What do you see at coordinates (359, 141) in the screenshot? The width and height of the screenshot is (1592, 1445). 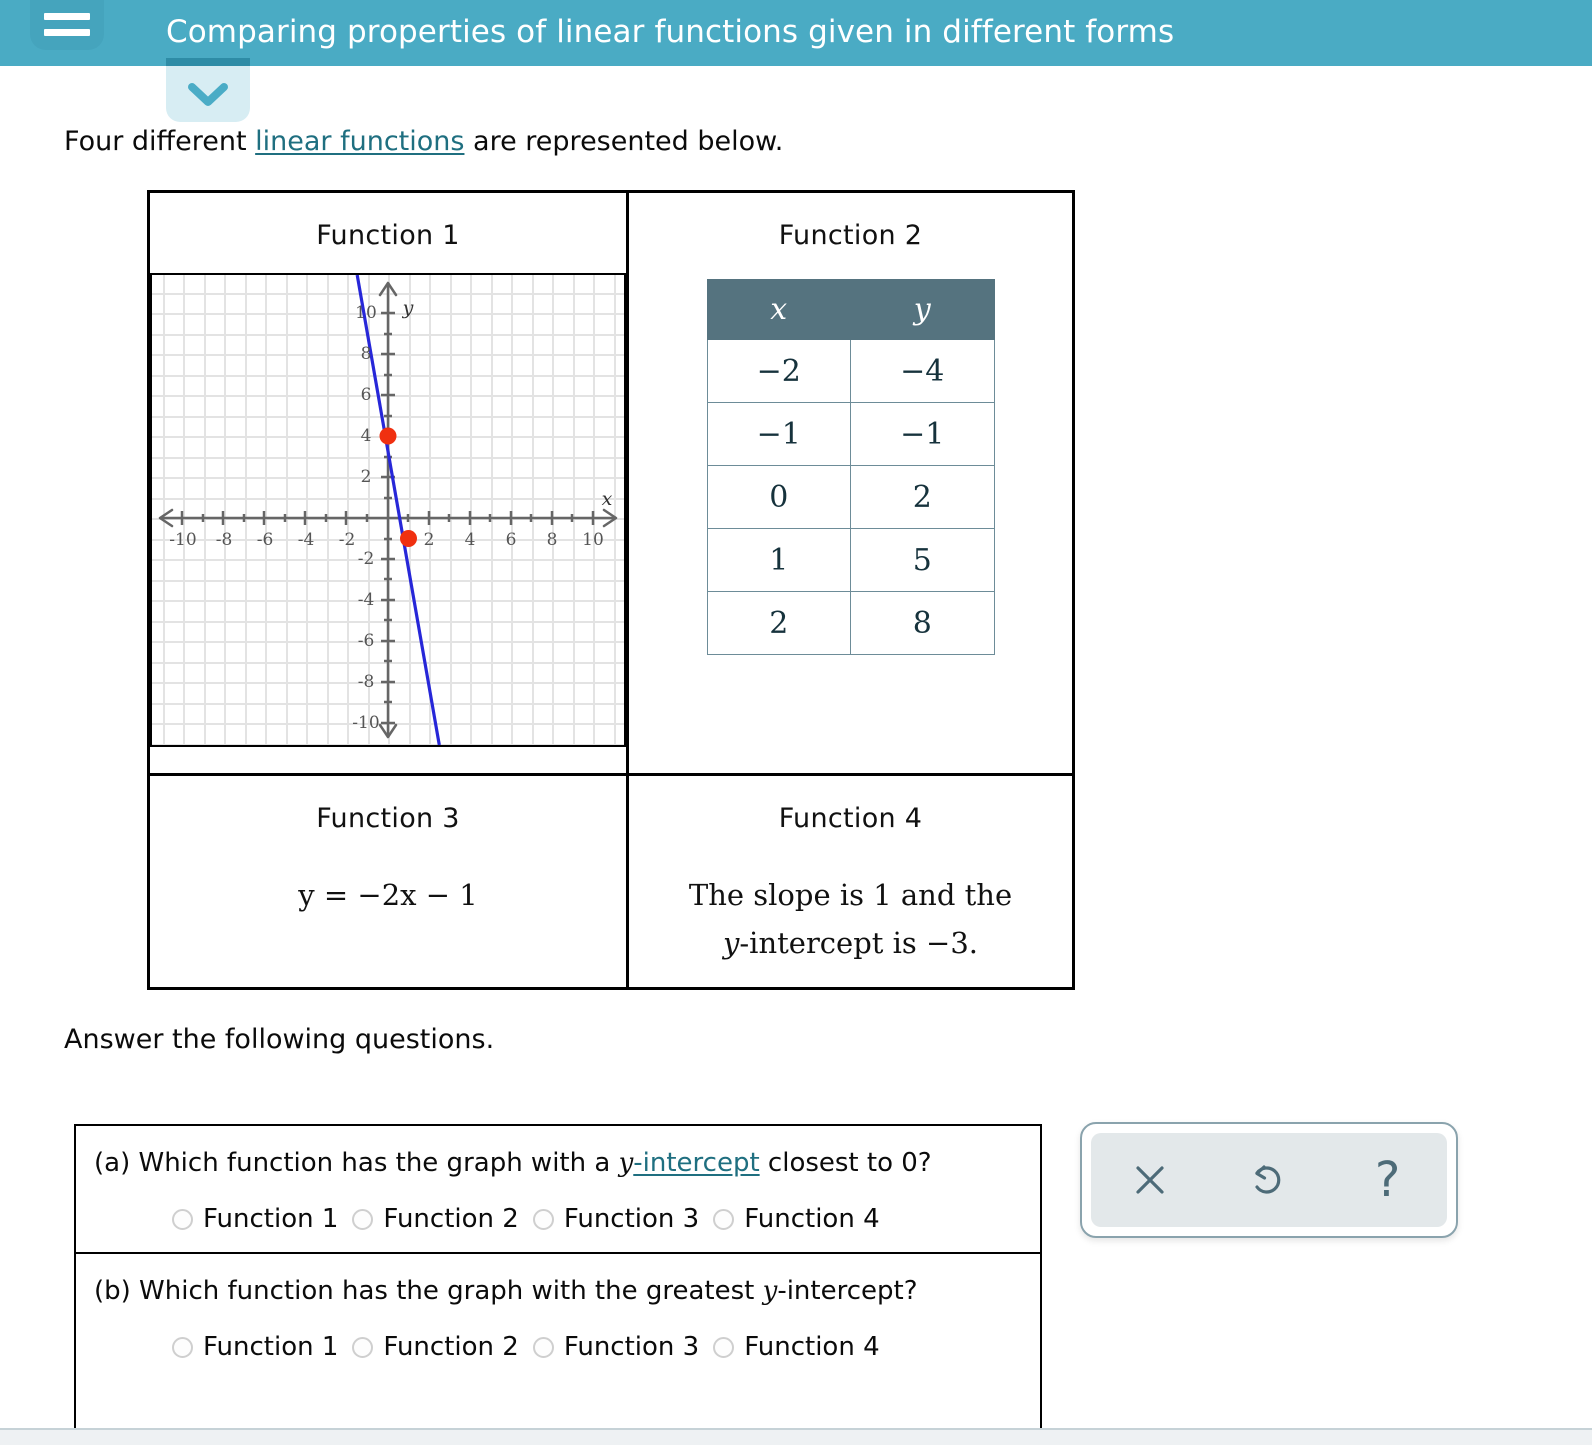 I see `linear-functions-link: linear functions` at bounding box center [359, 141].